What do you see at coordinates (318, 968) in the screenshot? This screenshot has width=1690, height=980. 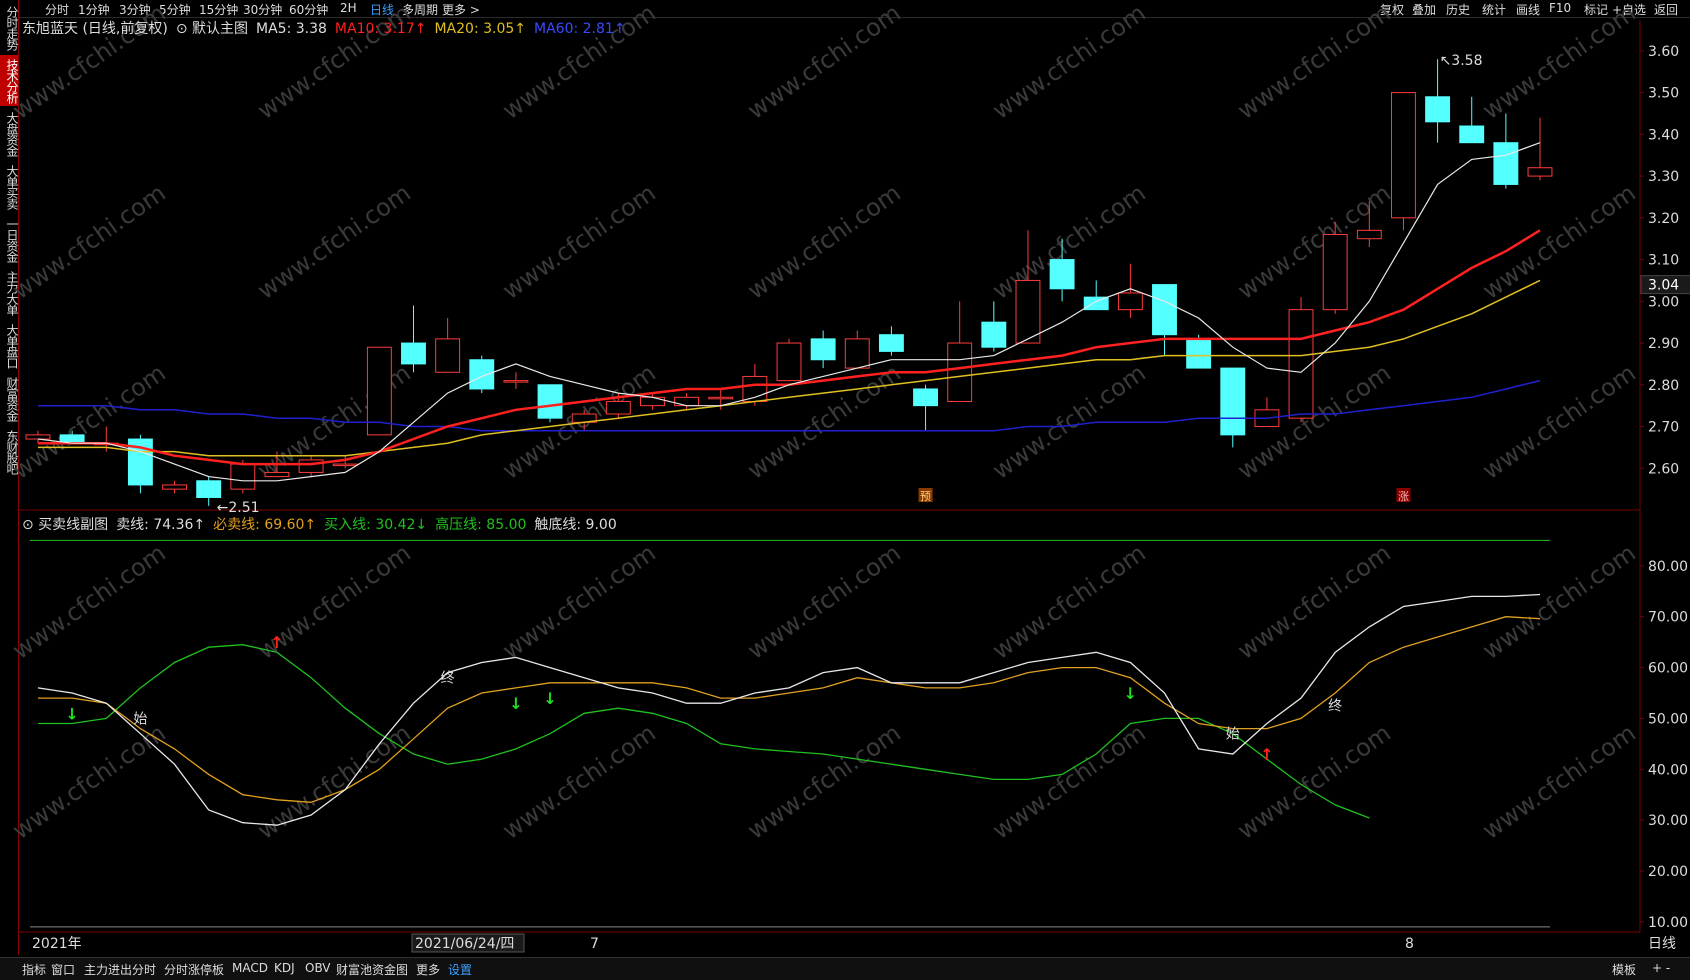 I see `bottom-tab-6: OBV` at bounding box center [318, 968].